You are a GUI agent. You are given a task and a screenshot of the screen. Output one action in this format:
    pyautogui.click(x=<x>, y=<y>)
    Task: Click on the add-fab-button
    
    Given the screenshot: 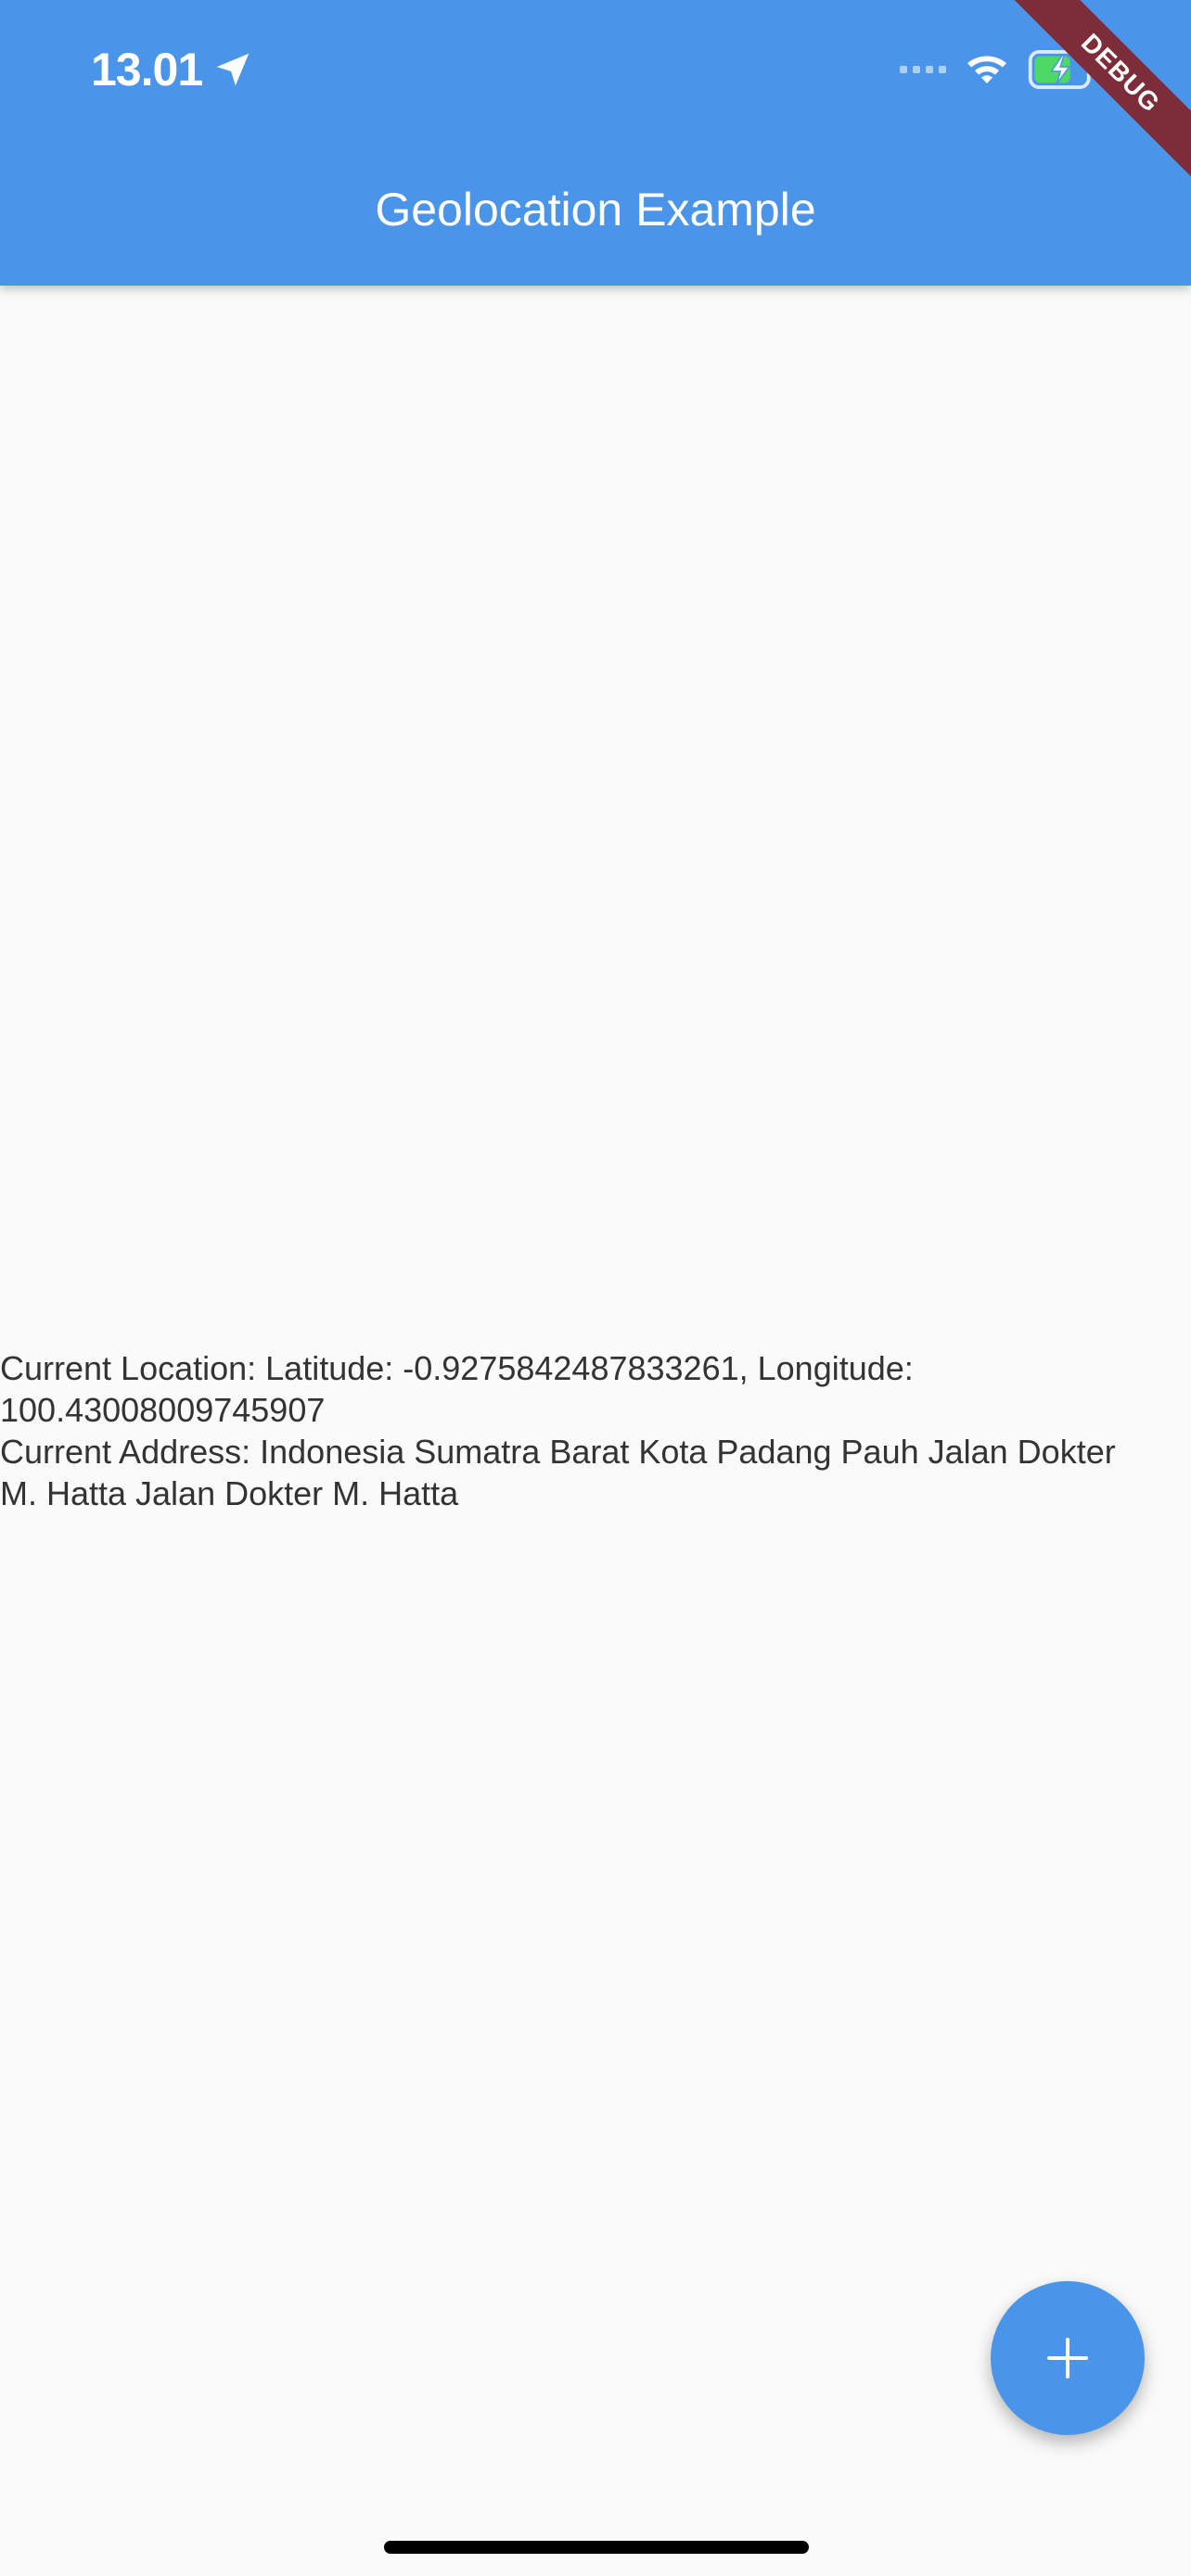 What is the action you would take?
    pyautogui.click(x=1068, y=2358)
    